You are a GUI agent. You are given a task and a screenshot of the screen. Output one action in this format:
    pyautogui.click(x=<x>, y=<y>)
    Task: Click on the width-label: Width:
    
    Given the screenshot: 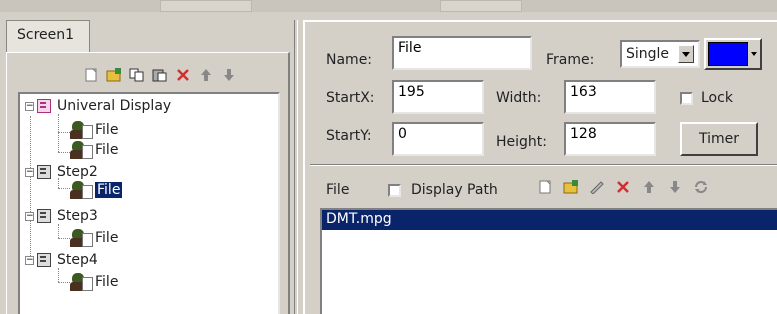 What is the action you would take?
    pyautogui.click(x=519, y=98)
    